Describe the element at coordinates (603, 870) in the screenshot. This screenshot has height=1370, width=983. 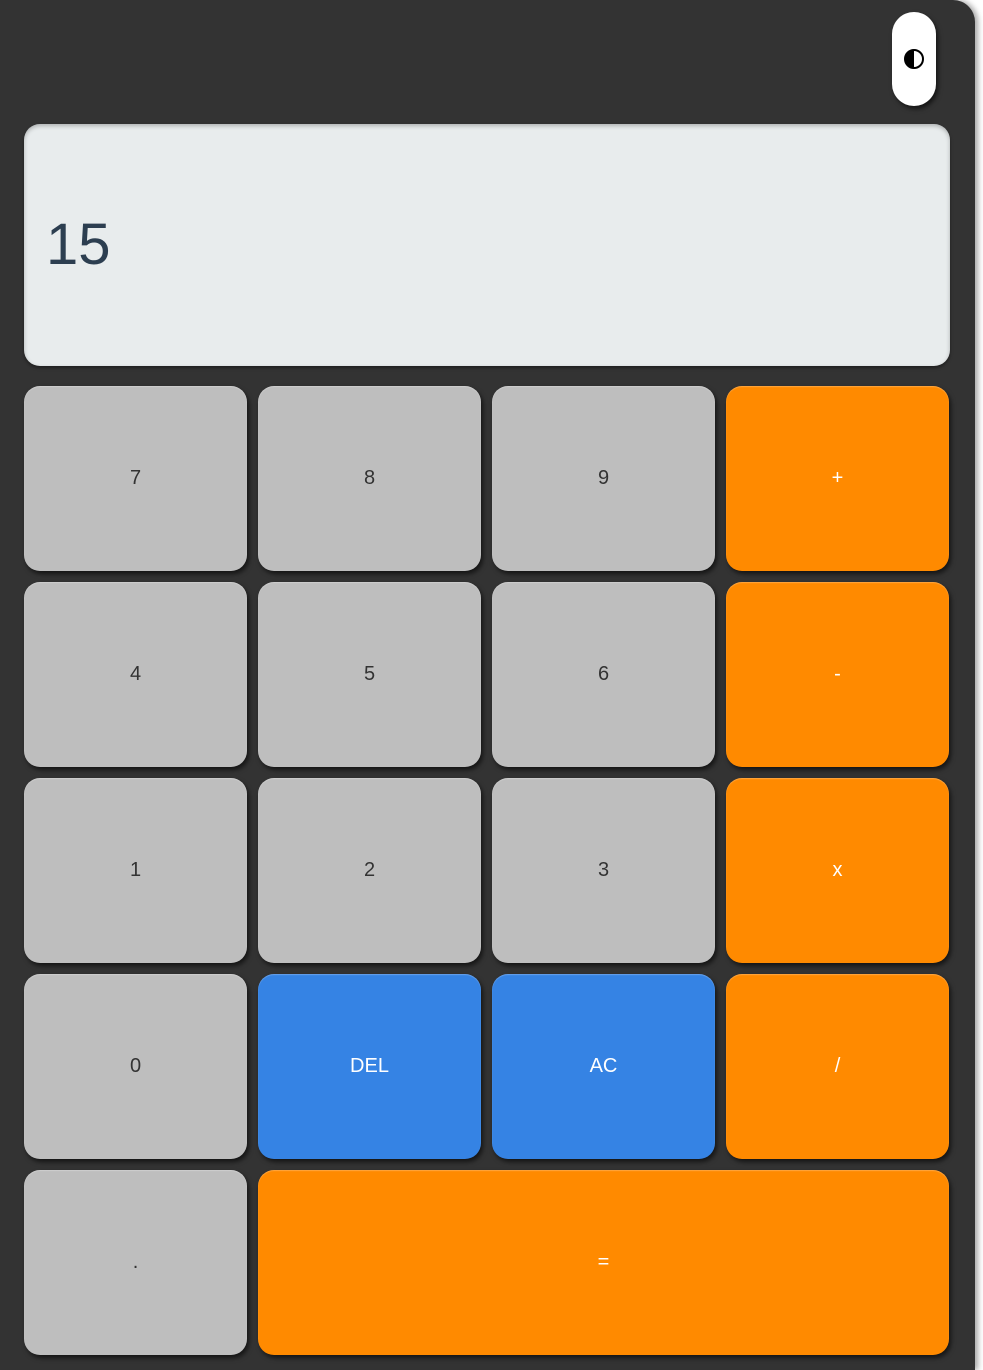
I see `key-3: 3` at that location.